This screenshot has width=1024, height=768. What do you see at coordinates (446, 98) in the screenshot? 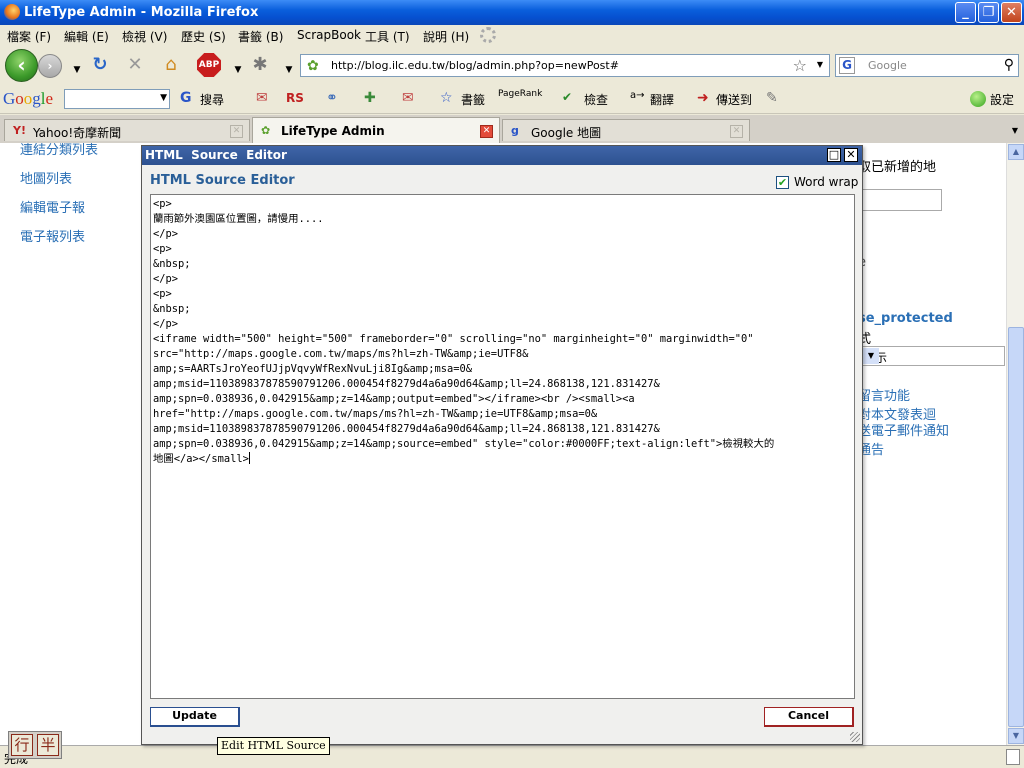
I see `bookmark-star-toolbar-icon: ☆` at bounding box center [446, 98].